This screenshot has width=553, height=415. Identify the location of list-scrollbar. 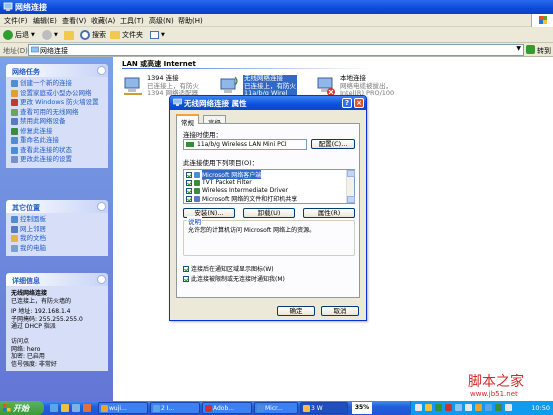
(350, 186).